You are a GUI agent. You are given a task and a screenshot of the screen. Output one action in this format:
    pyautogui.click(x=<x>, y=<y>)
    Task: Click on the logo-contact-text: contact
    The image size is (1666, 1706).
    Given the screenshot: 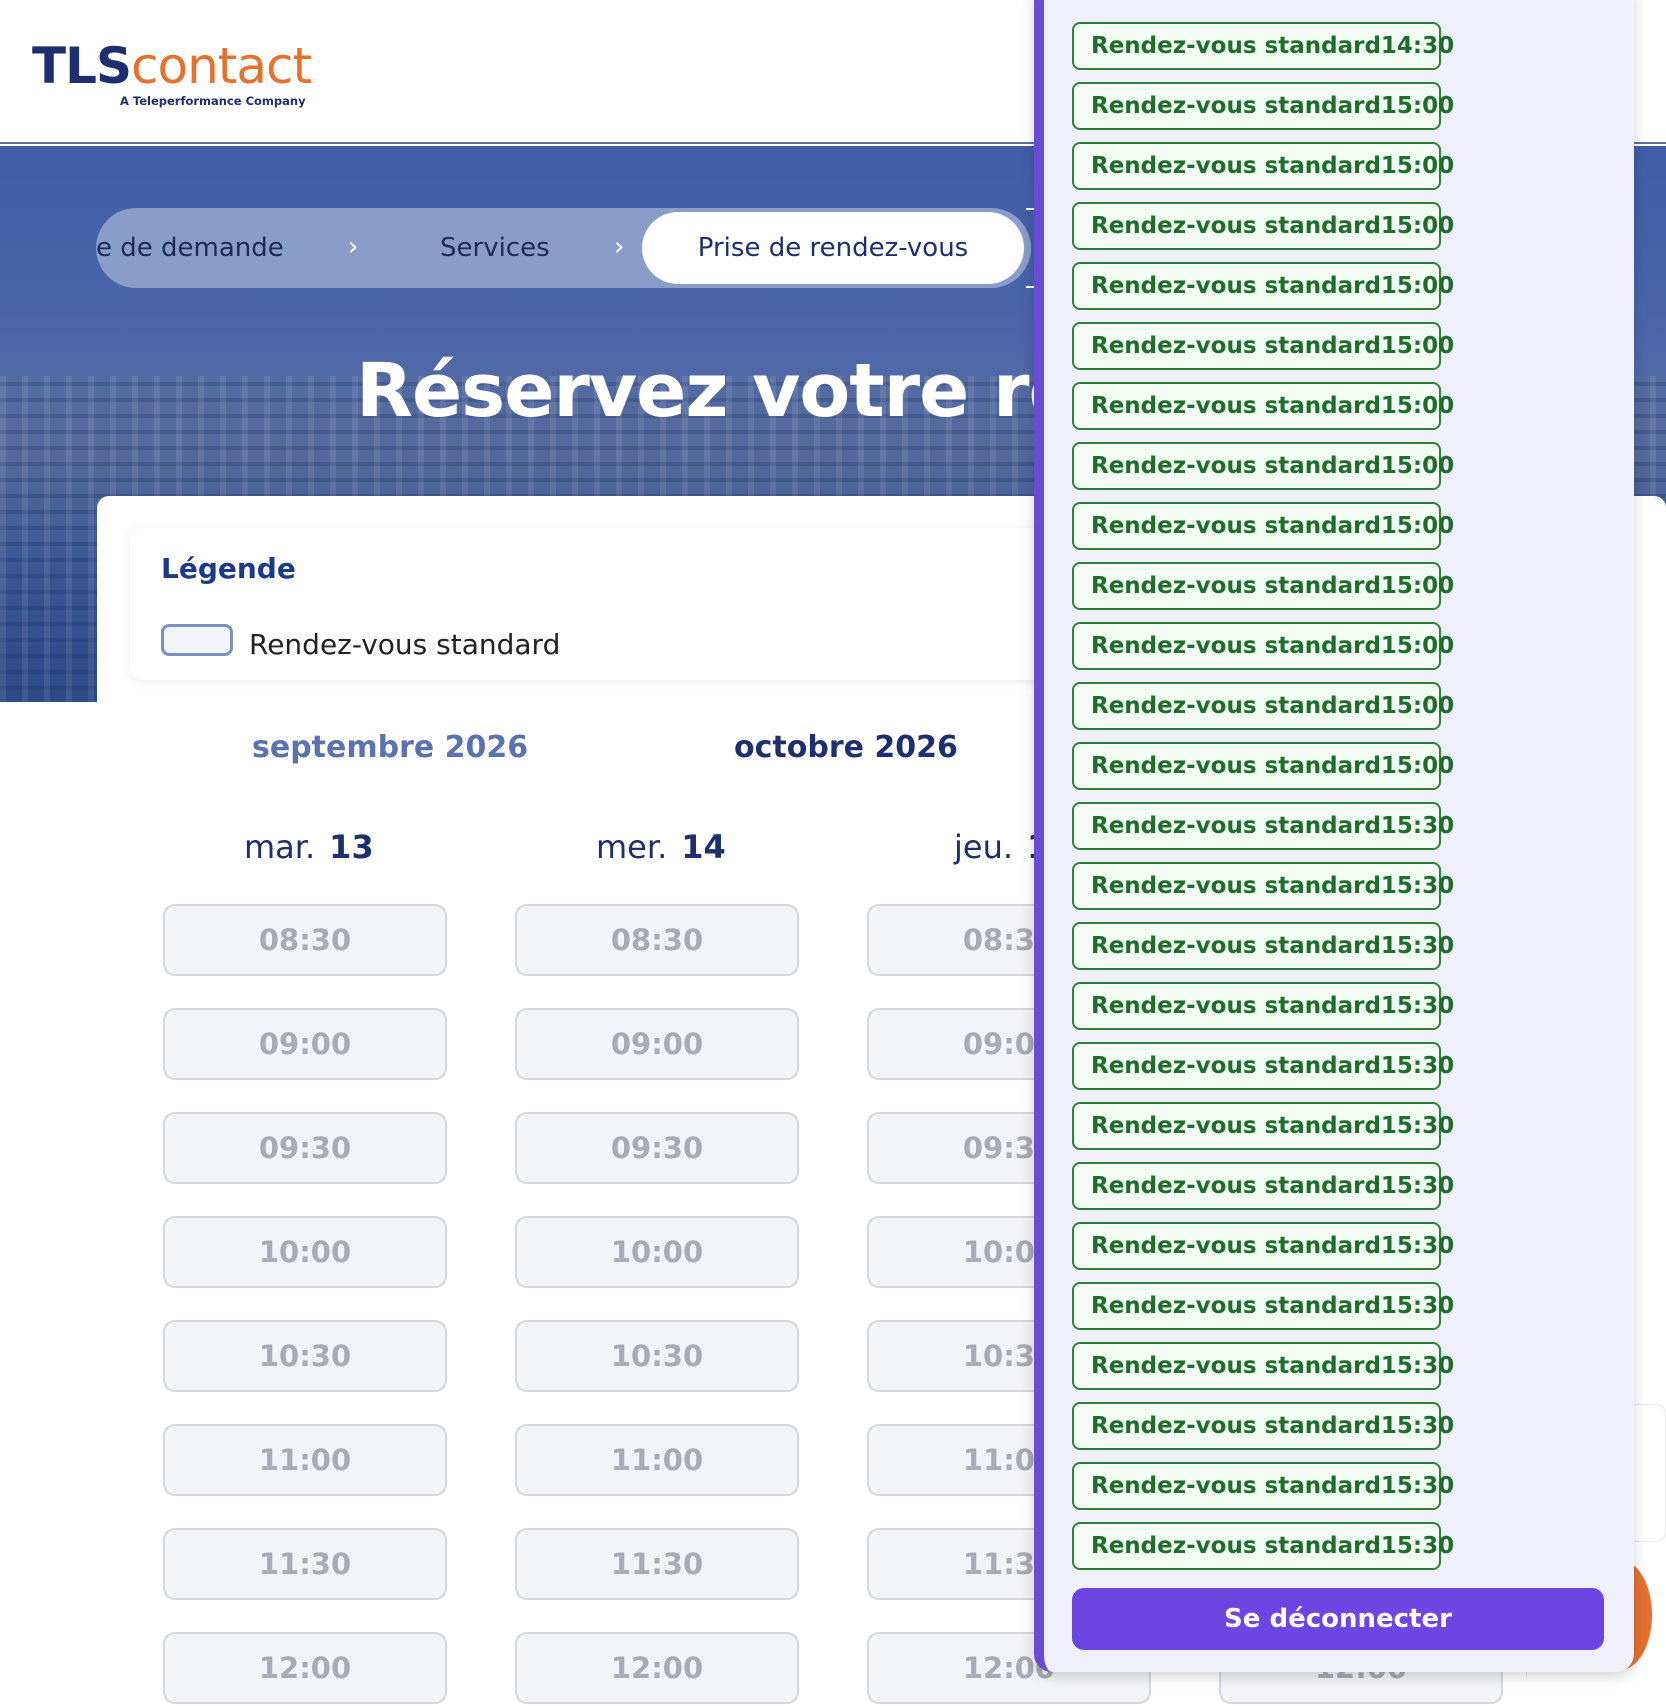 What is the action you would take?
    pyautogui.click(x=221, y=66)
    